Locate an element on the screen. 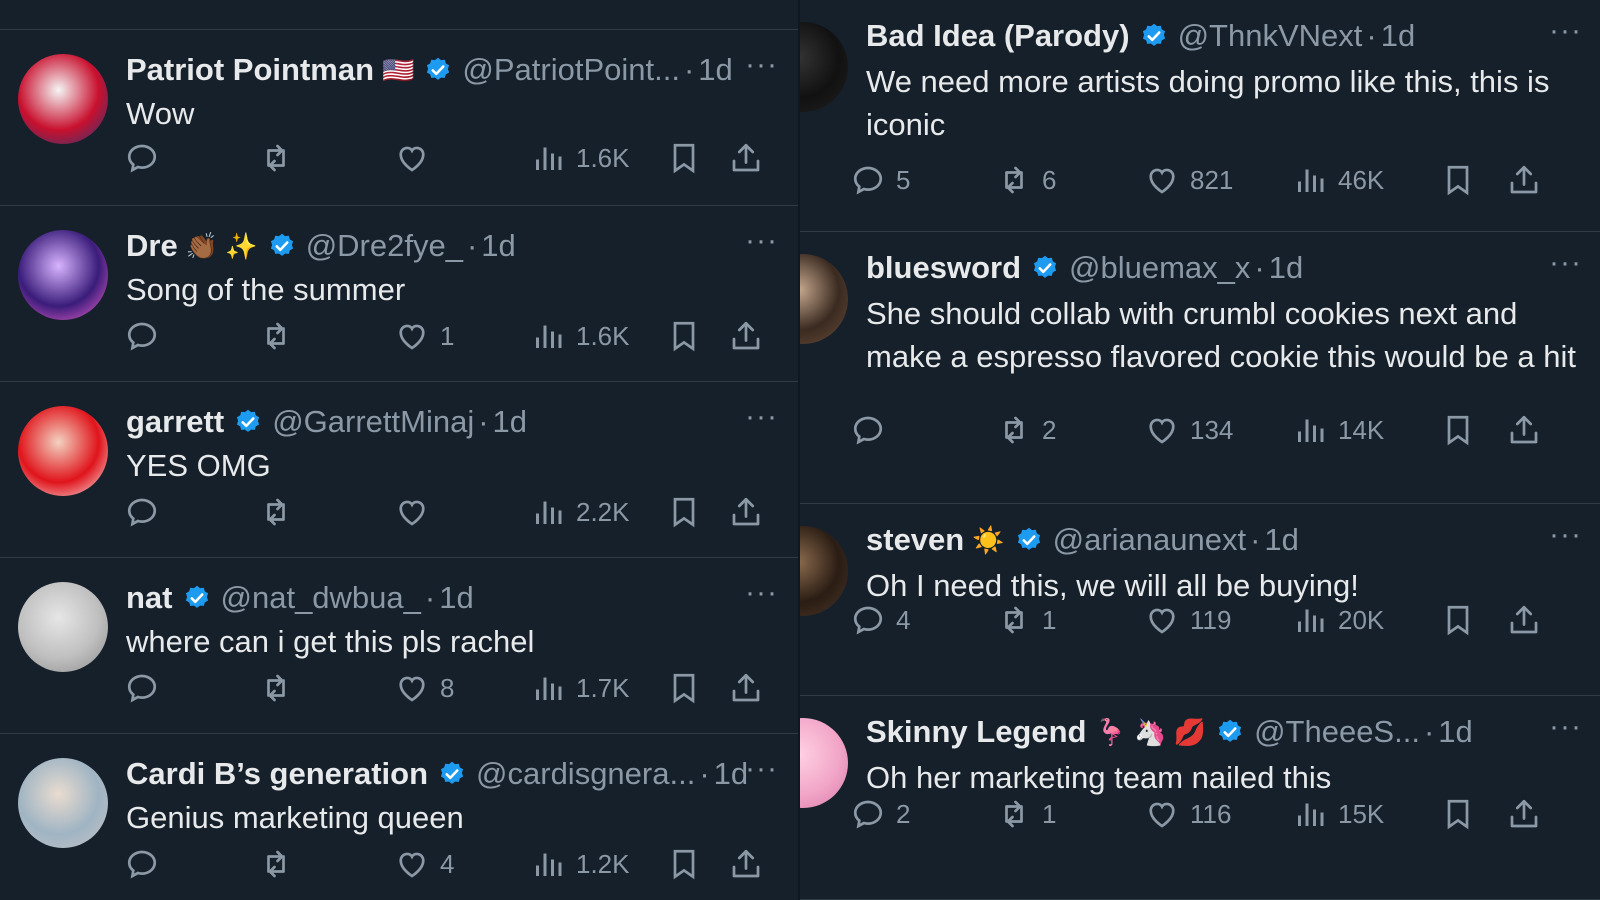 This screenshot has height=900, width=1600. views-button: 46K is located at coordinates (1338, 180).